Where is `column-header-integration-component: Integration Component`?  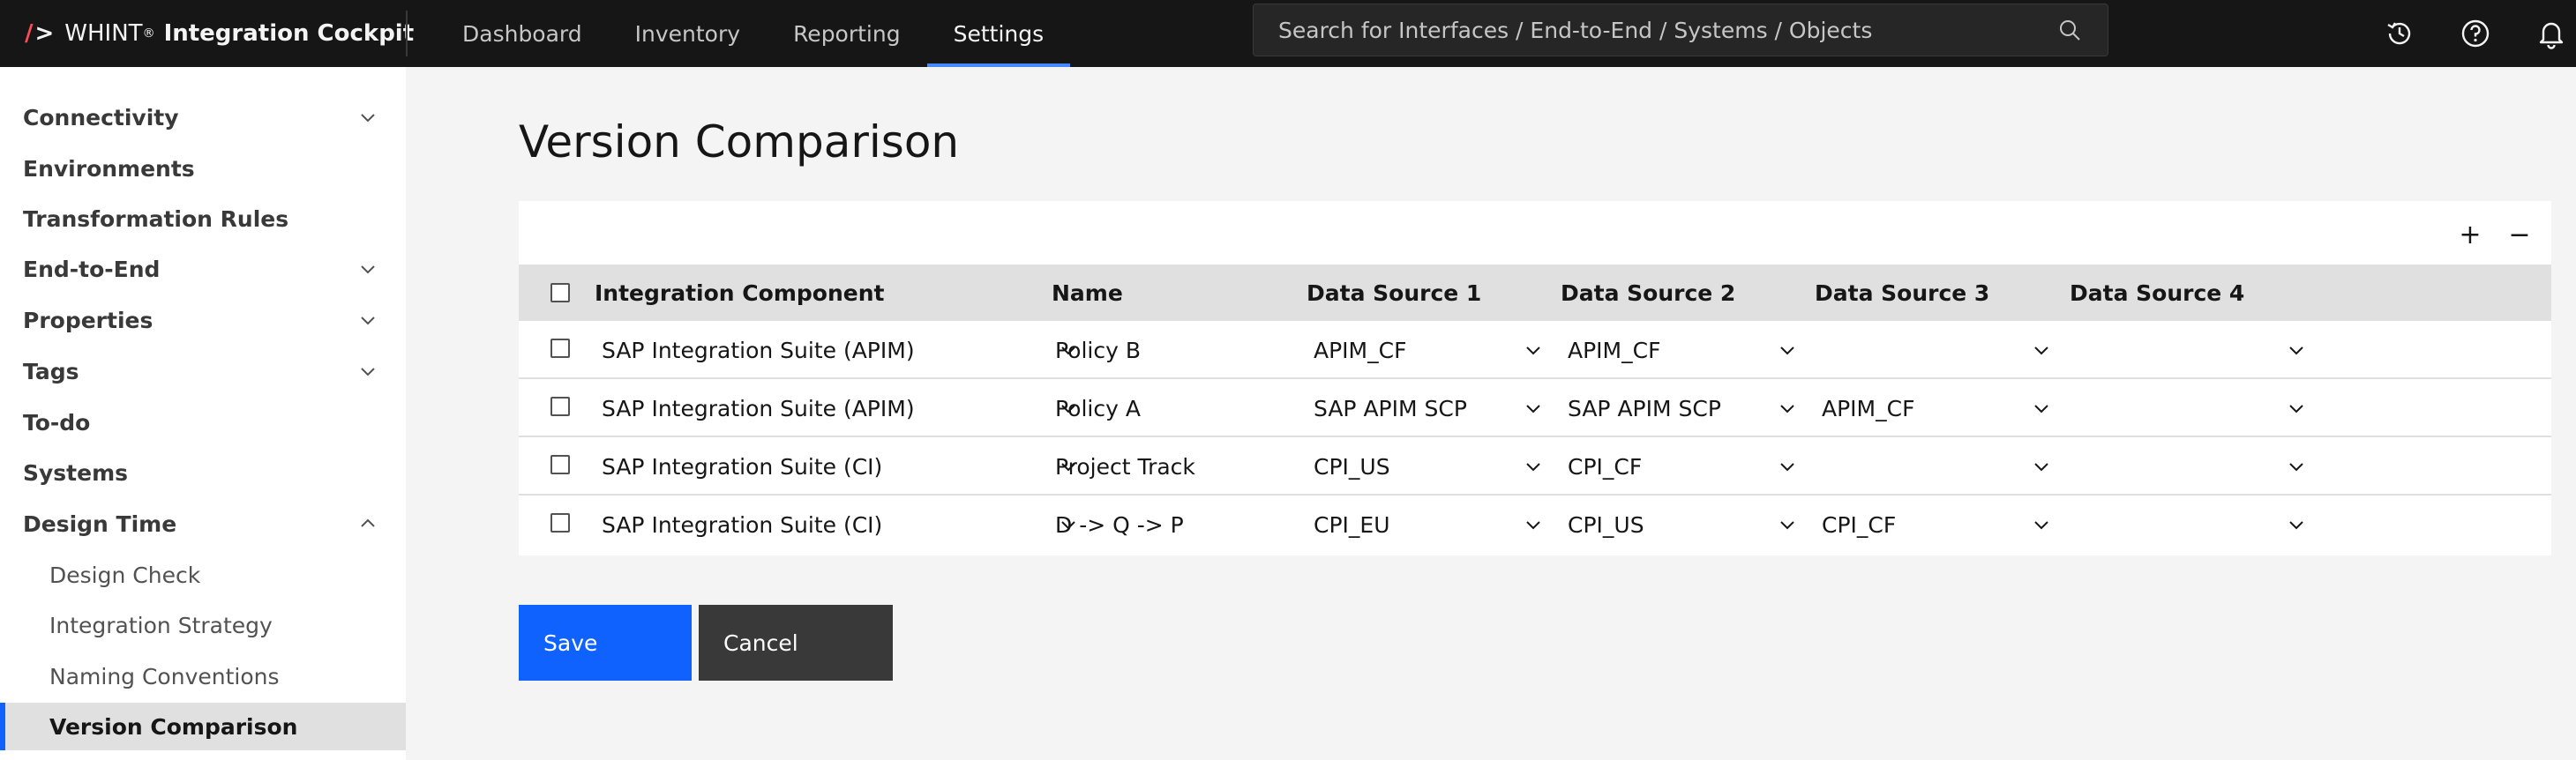
column-header-integration-component: Integration Component is located at coordinates (740, 293).